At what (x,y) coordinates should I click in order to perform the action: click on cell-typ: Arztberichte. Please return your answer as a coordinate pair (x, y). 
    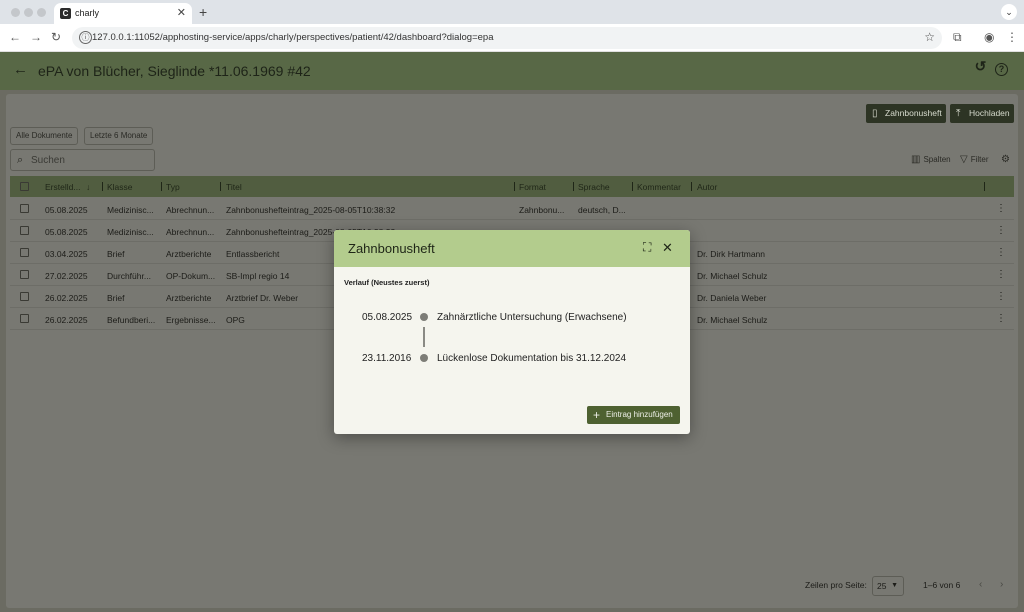
    Looking at the image, I should click on (189, 298).